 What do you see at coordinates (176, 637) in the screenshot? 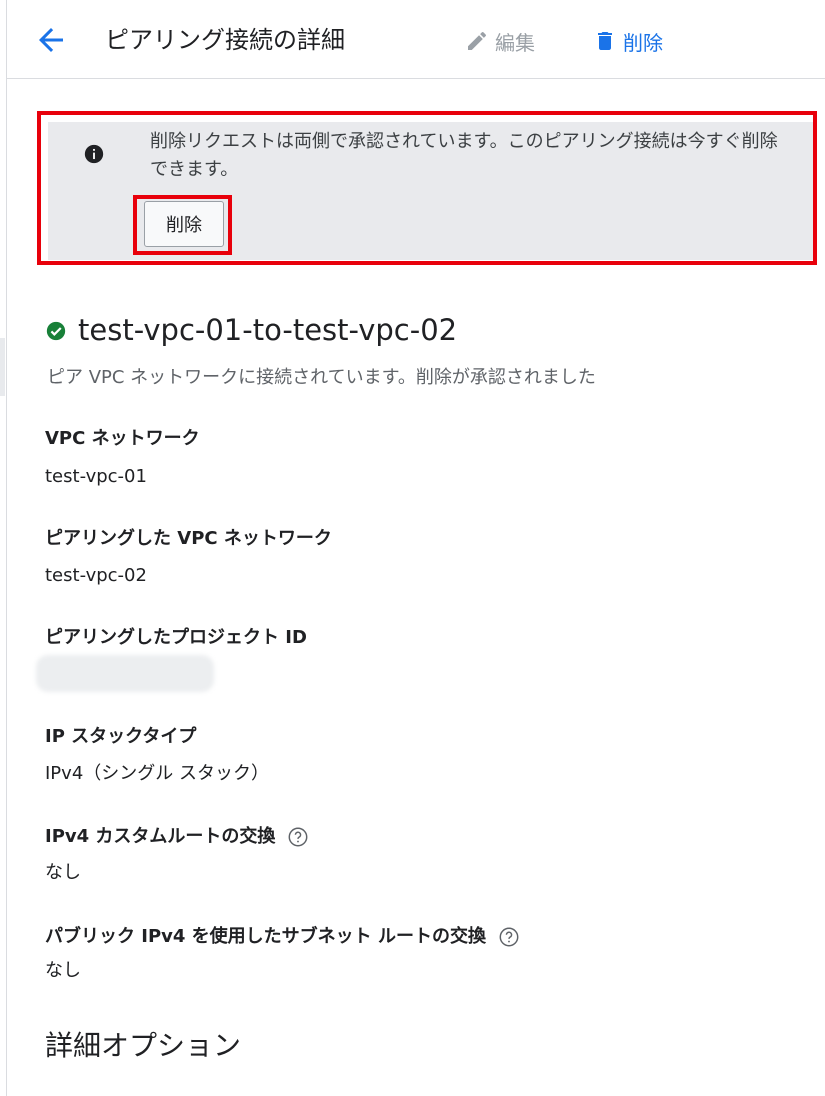
I see `field-label-peer-project-id: ピアリングしたプロジェクト ID` at bounding box center [176, 637].